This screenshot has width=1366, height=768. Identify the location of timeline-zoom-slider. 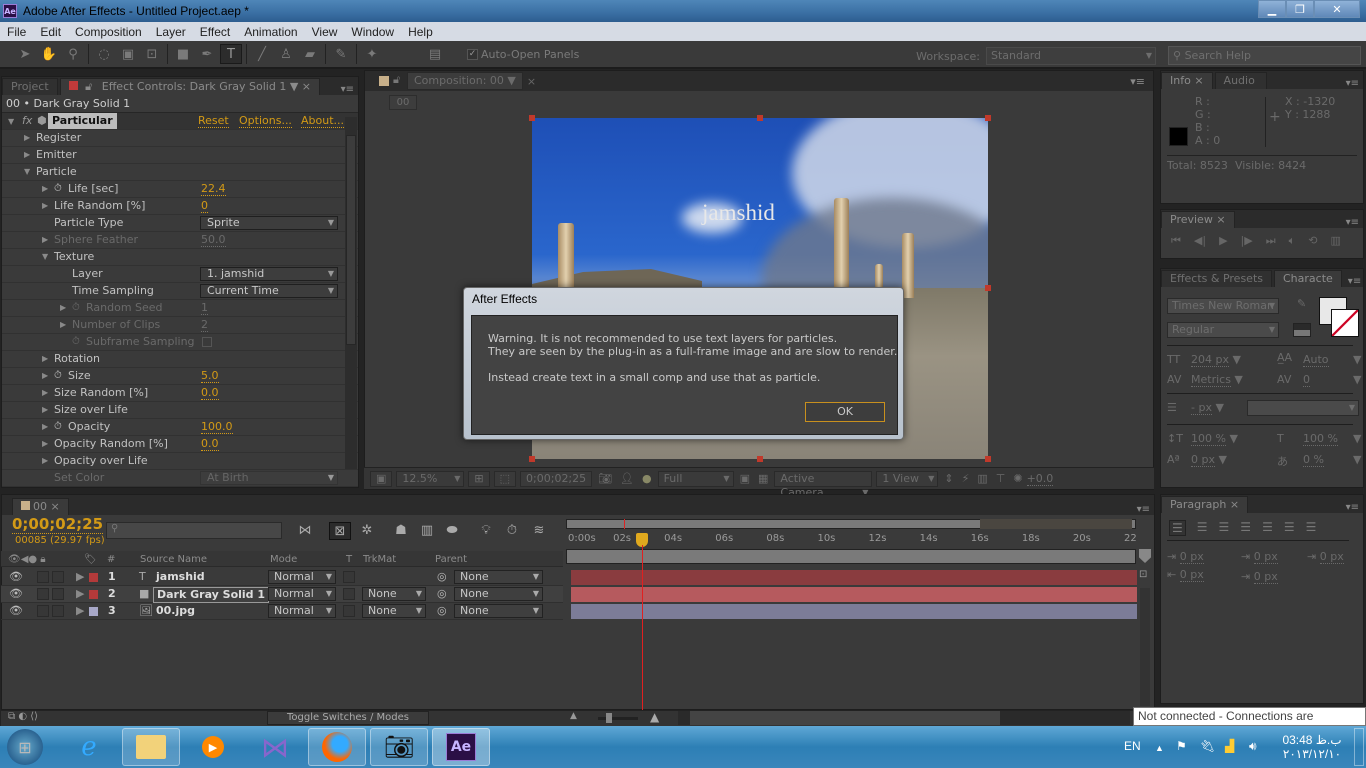
(618, 718).